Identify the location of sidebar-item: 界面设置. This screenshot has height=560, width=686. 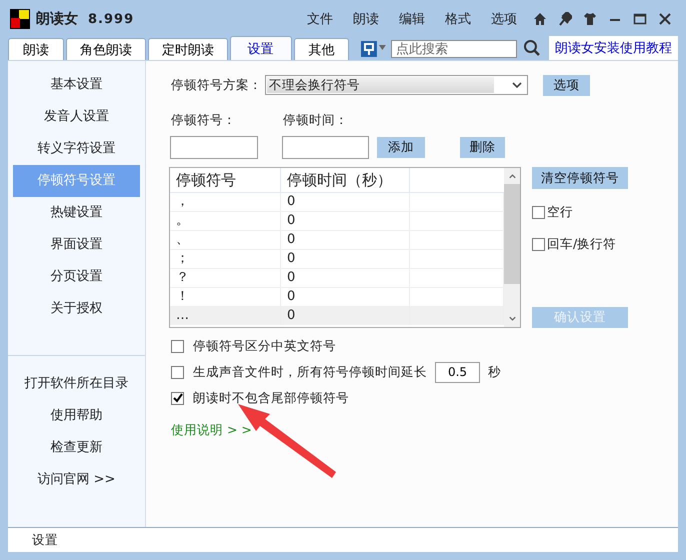
(76, 245).